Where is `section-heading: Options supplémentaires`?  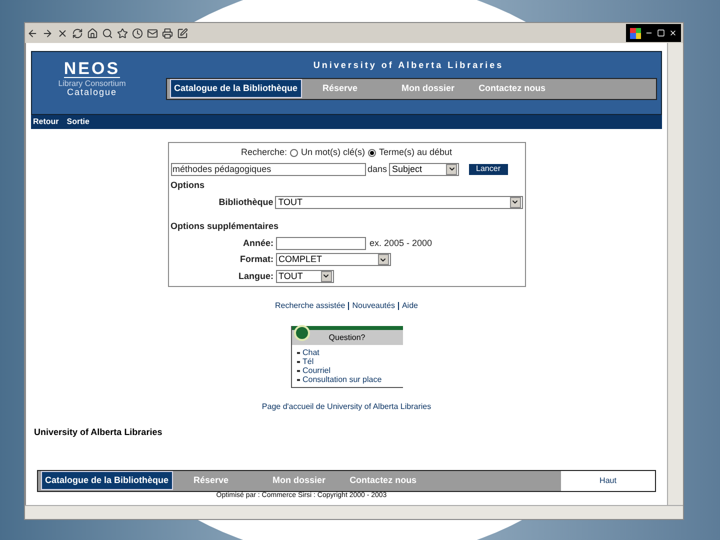
section-heading: Options supplémentaires is located at coordinates (225, 226).